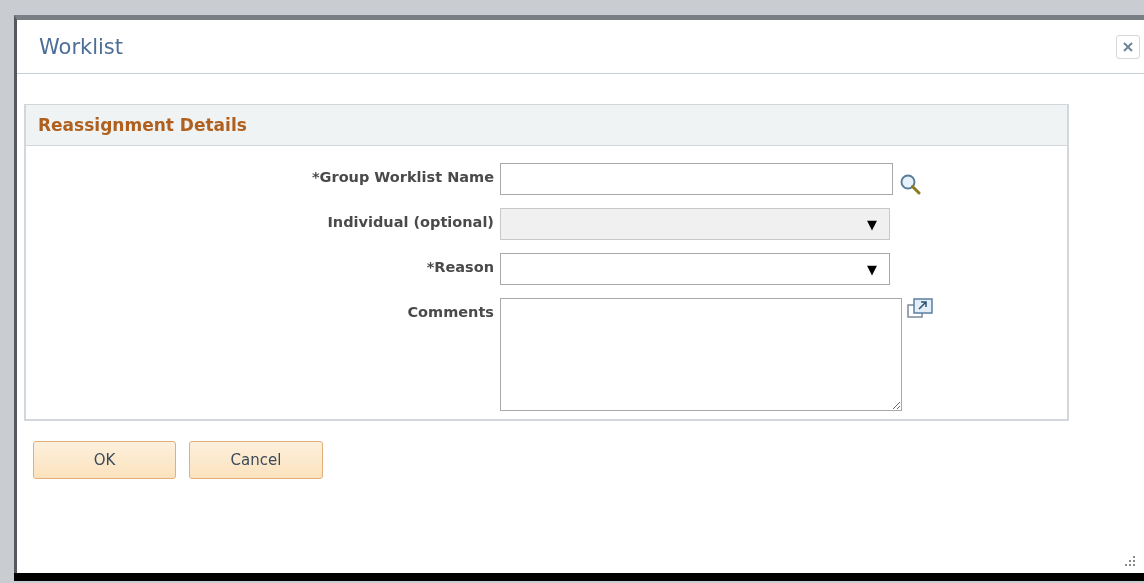  Describe the element at coordinates (695, 269) in the screenshot. I see `dropdown: ▼` at that location.